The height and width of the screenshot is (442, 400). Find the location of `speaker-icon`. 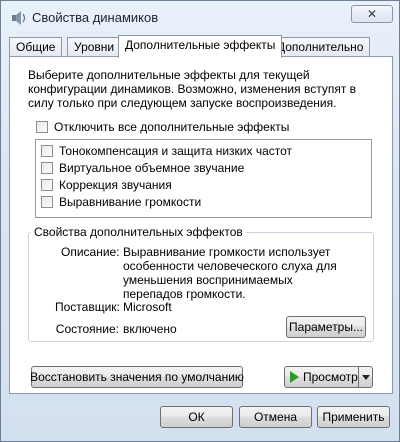

speaker-icon is located at coordinates (19, 18).